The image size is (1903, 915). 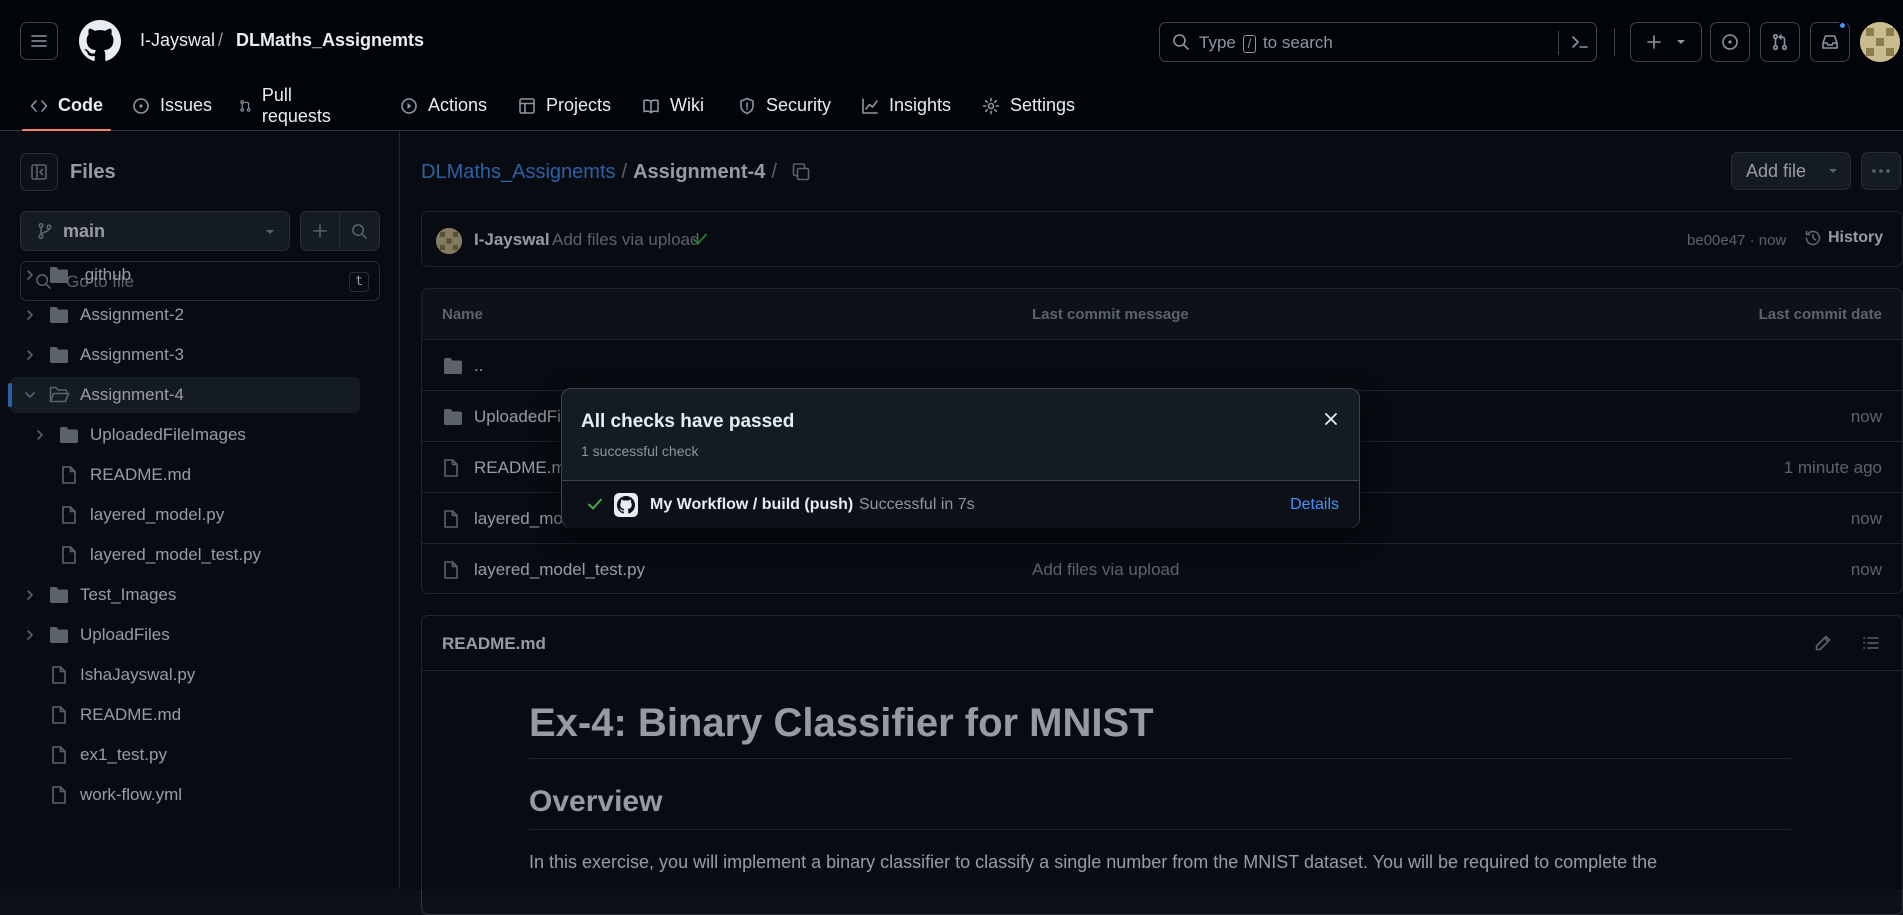 I want to click on readme-subheading: Overview, so click(x=1160, y=807).